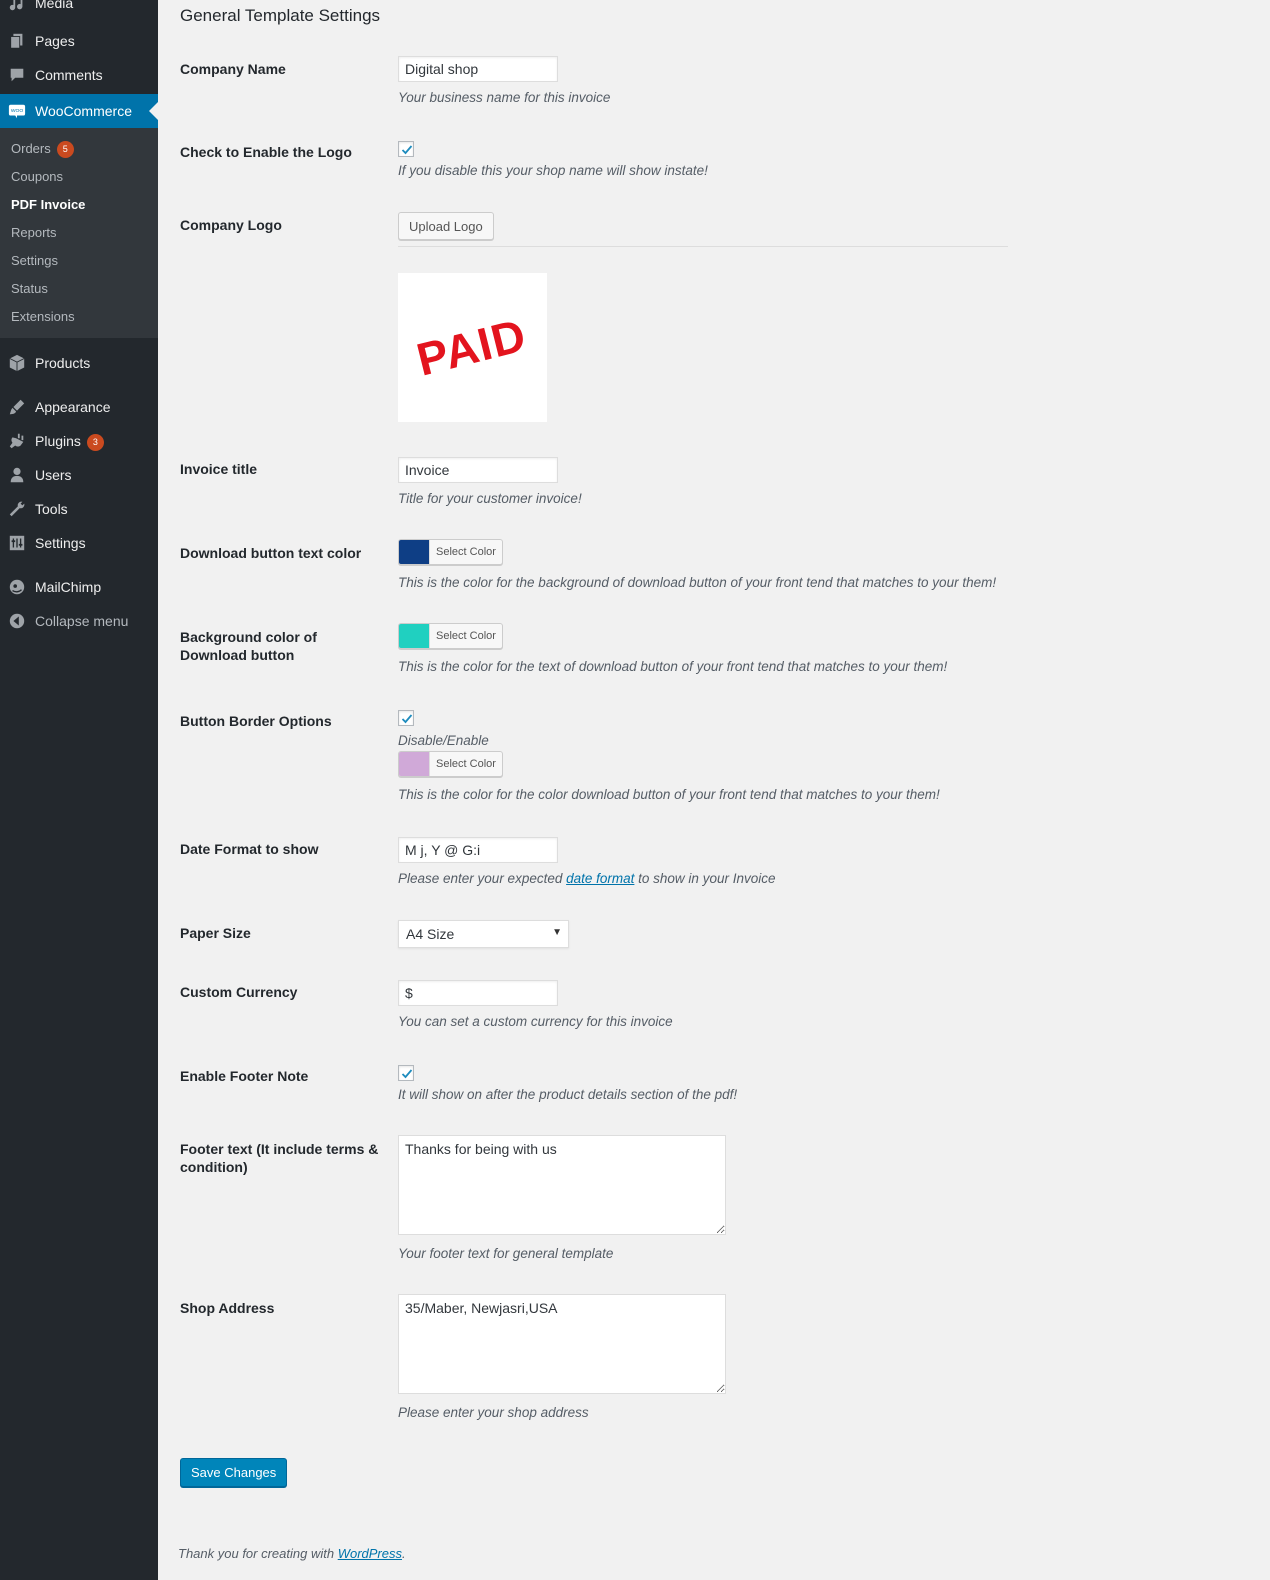 The height and width of the screenshot is (1580, 1270). I want to click on enable-logo-label: Check to Enable the Logo, so click(266, 152).